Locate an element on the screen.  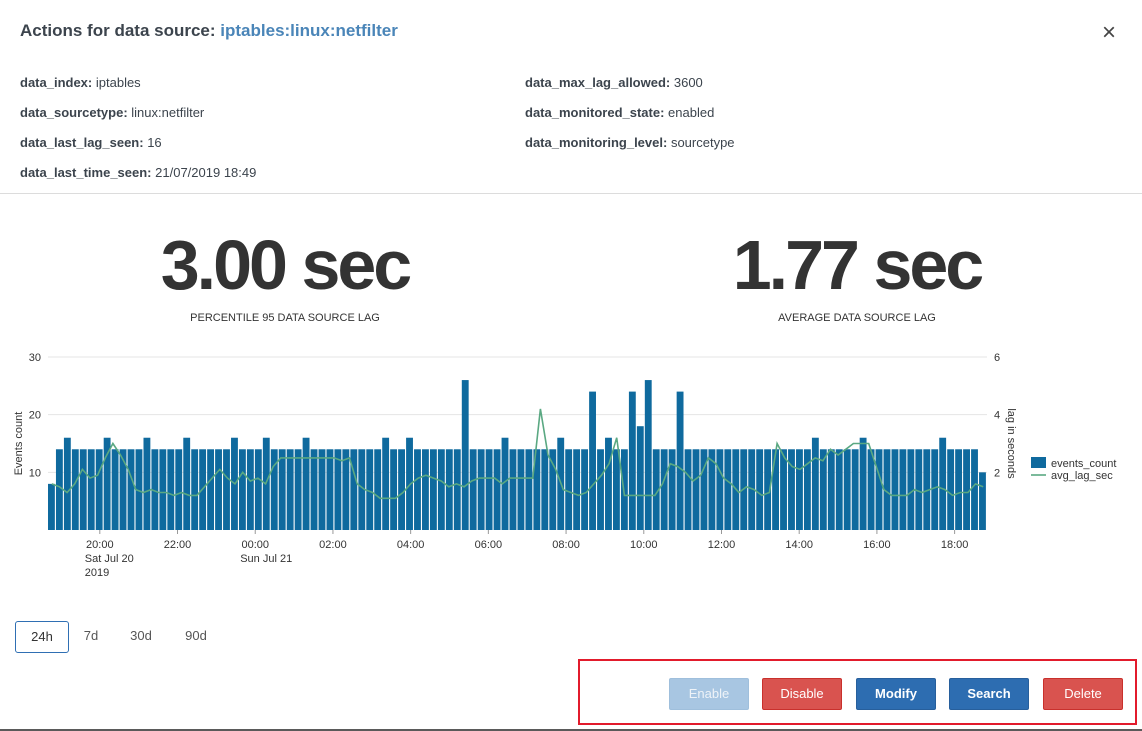
tab-7d: 7d is located at coordinates (91, 637).